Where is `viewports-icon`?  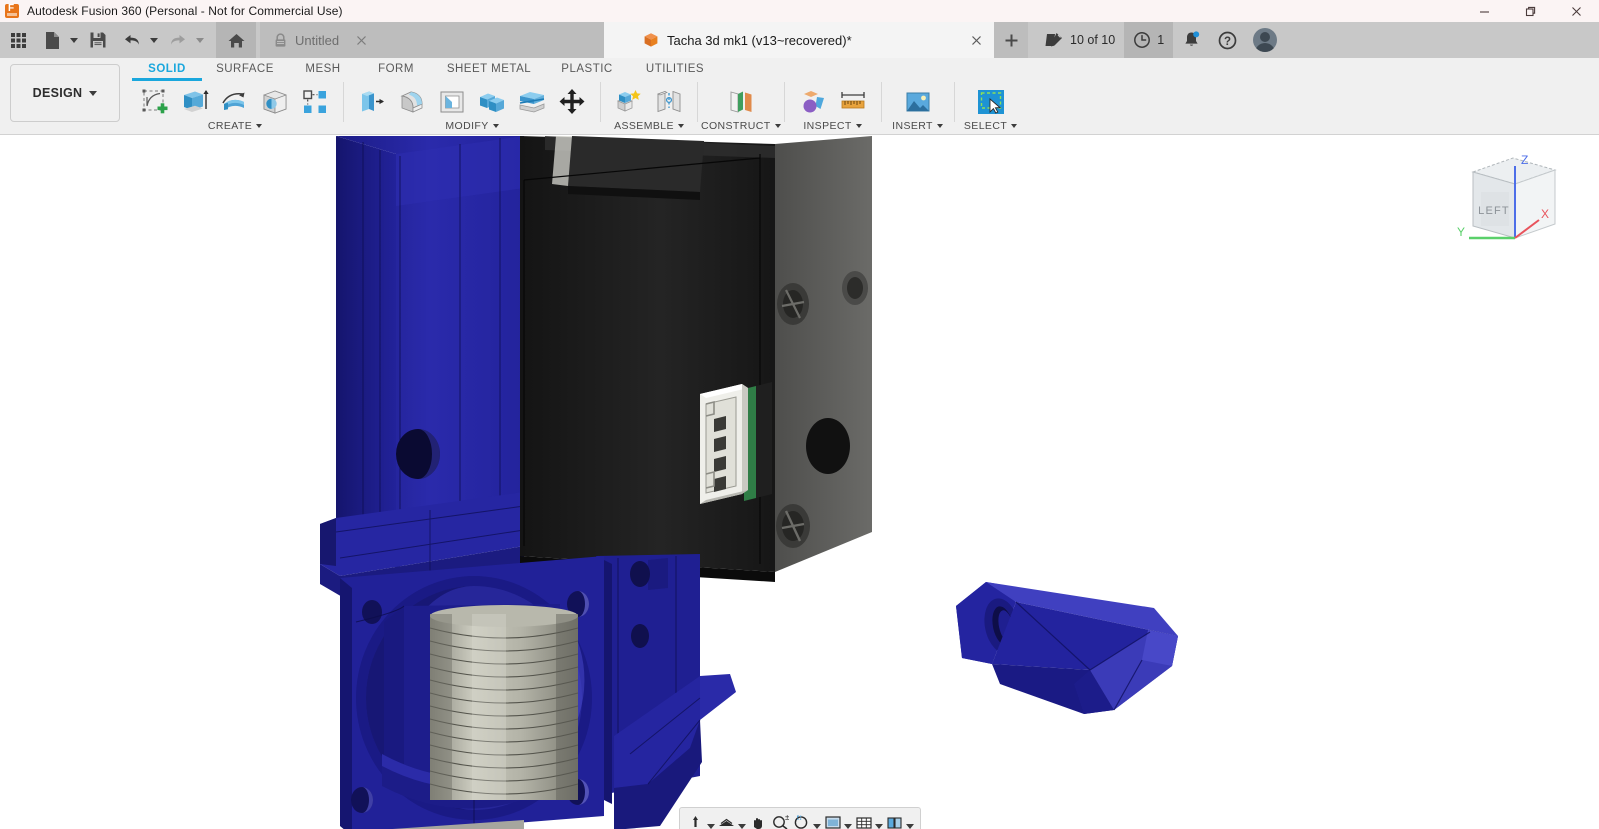
viewports-icon is located at coordinates (895, 818).